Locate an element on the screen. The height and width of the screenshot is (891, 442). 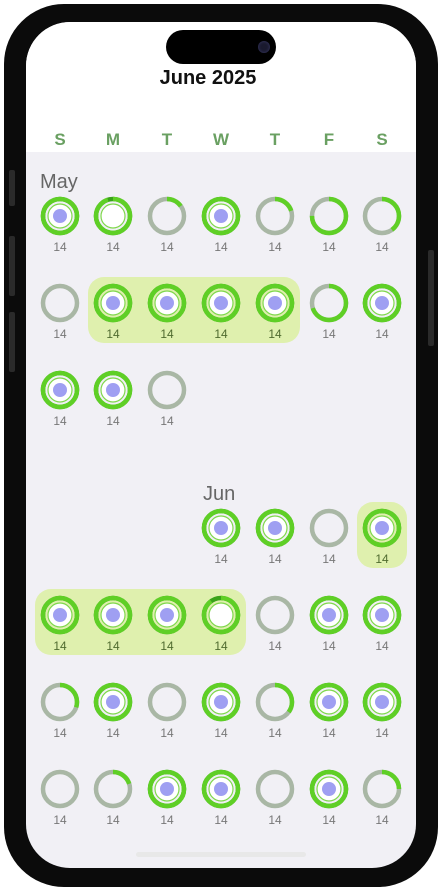
volume-up-button is located at coordinates (12, 266).